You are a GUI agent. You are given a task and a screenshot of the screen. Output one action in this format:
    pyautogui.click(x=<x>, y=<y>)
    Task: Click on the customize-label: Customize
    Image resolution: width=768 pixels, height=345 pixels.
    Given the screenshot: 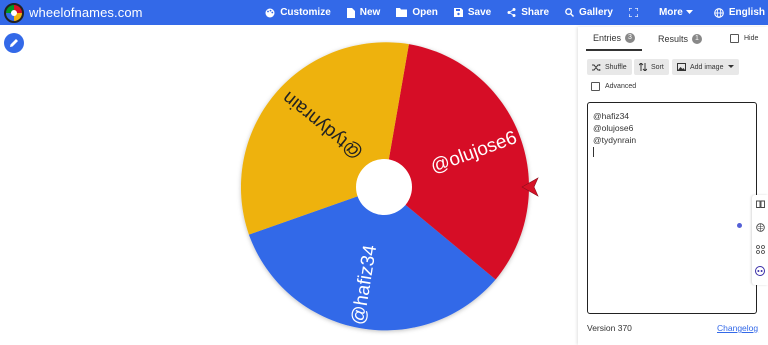 What is the action you would take?
    pyautogui.click(x=305, y=12)
    